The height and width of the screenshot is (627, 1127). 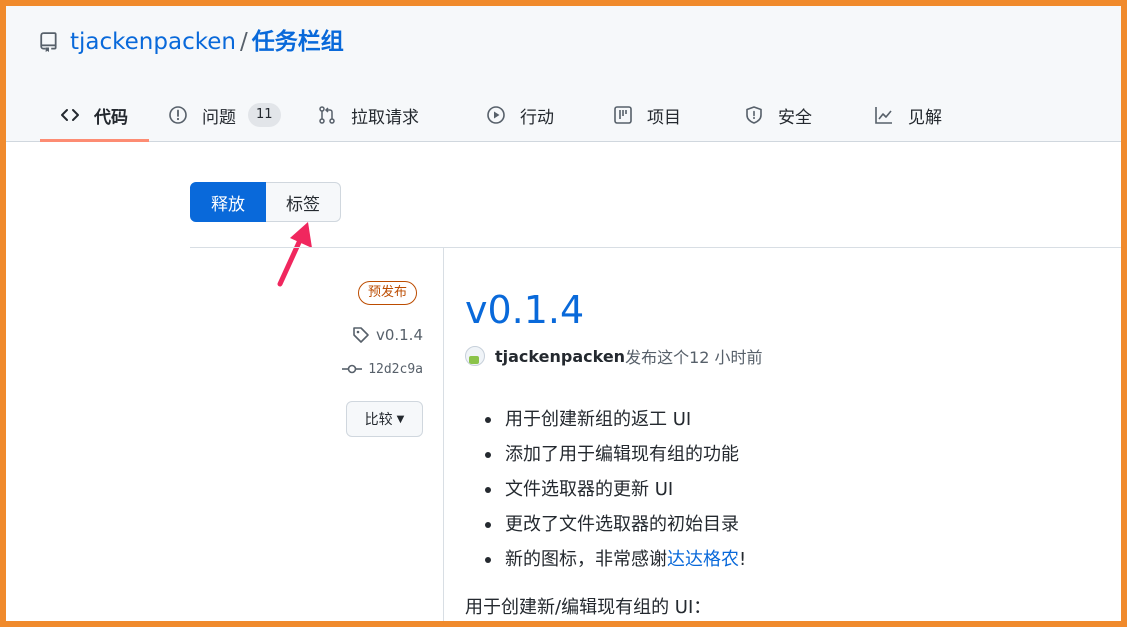 What do you see at coordinates (537, 117) in the screenshot?
I see `tab-label: 行动` at bounding box center [537, 117].